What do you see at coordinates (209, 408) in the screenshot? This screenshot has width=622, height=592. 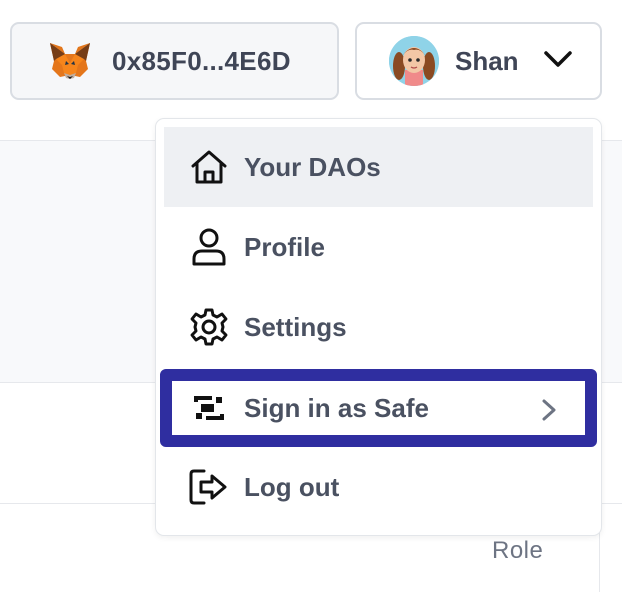 I see `safe-icon` at bounding box center [209, 408].